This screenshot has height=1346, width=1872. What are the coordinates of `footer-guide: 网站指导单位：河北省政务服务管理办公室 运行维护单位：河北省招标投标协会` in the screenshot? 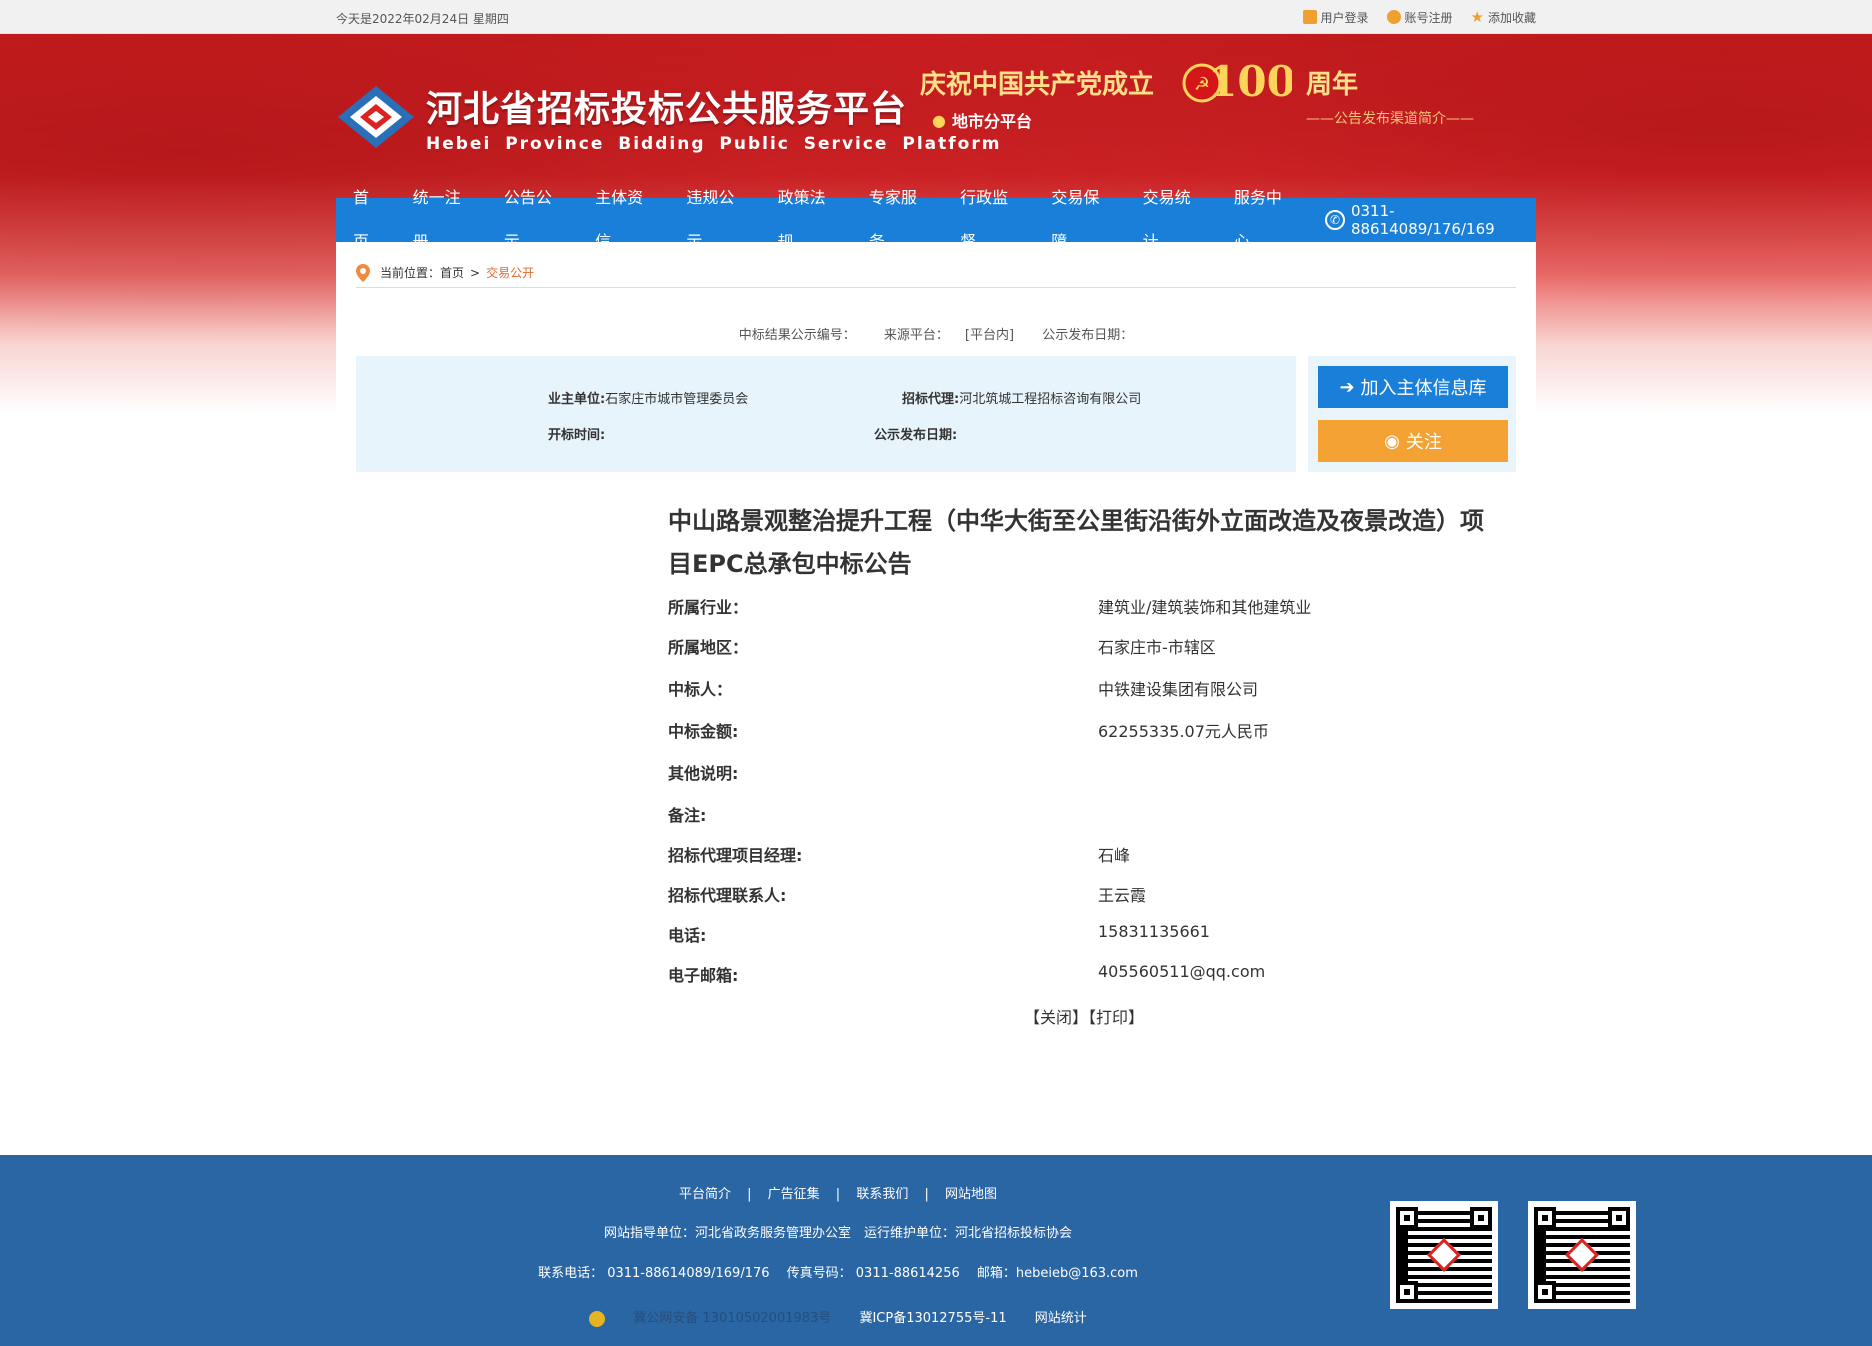 It's located at (837, 1233).